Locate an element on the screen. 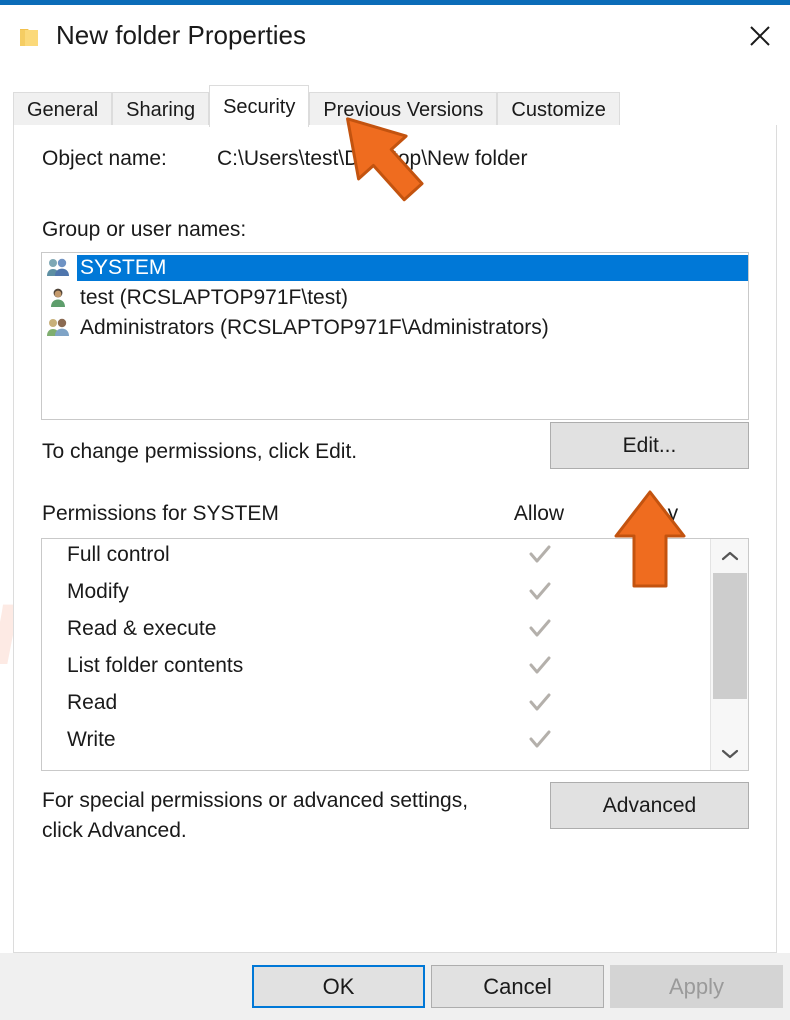  table-row: Read is located at coordinates (375, 705).